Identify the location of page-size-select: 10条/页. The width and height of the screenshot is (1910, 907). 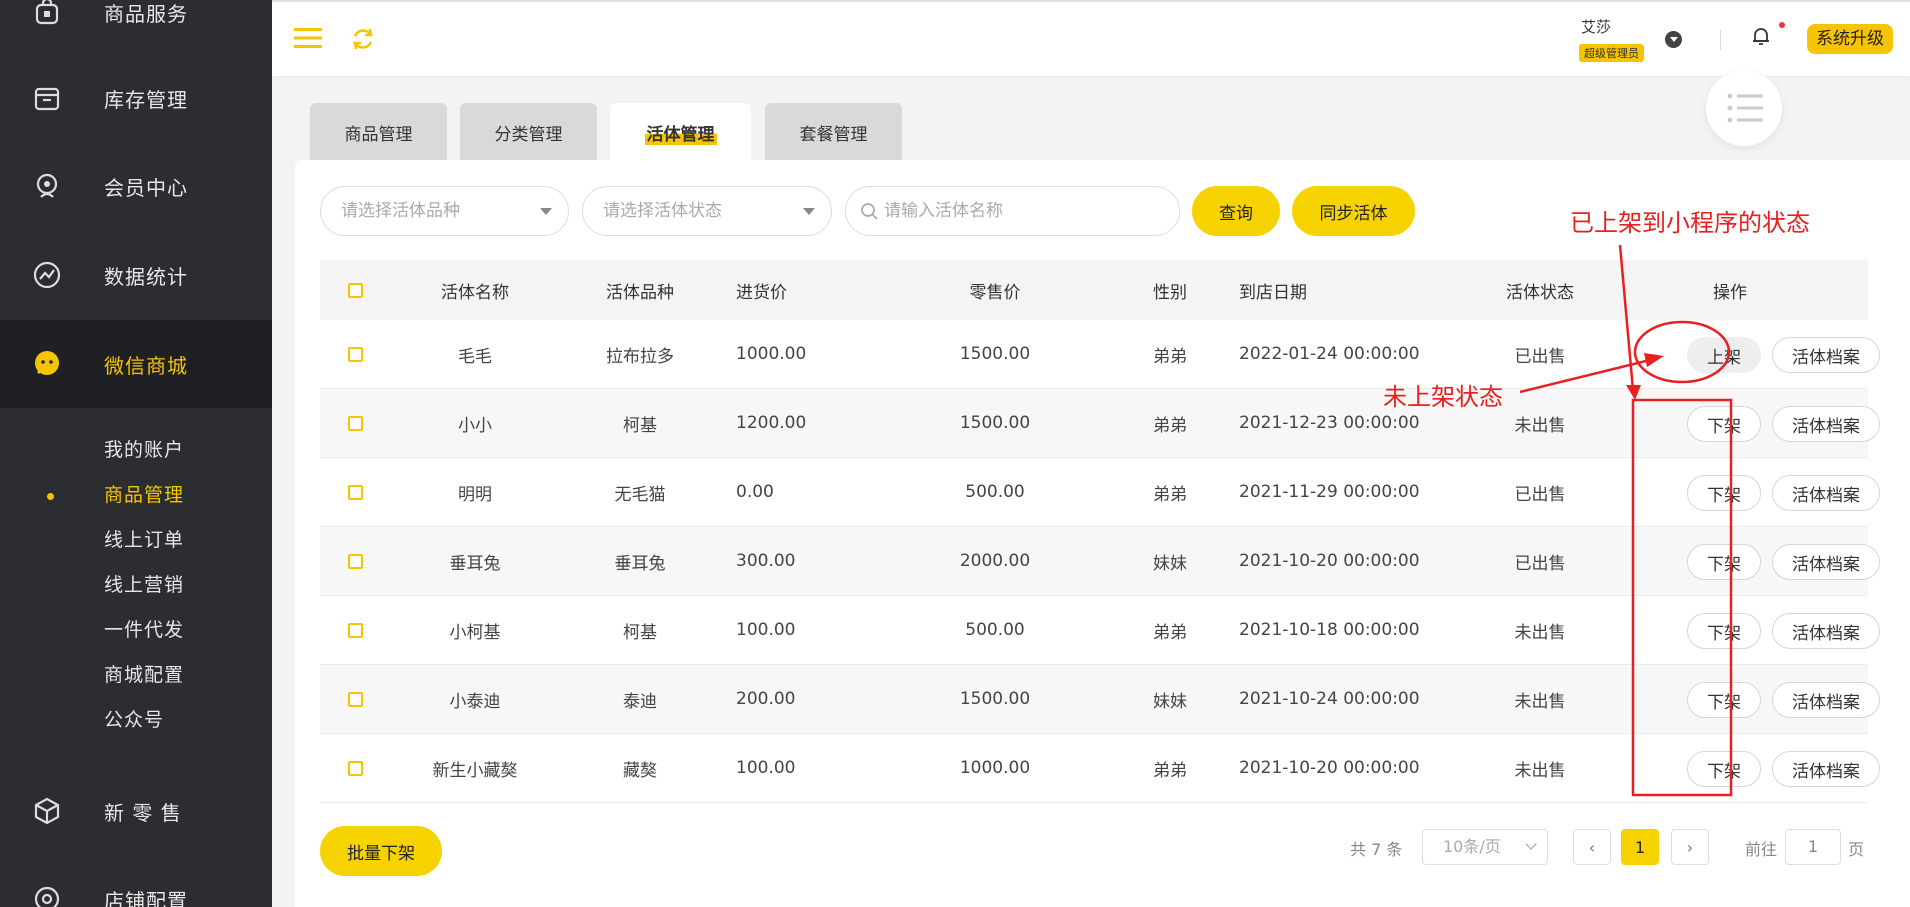
(1485, 847).